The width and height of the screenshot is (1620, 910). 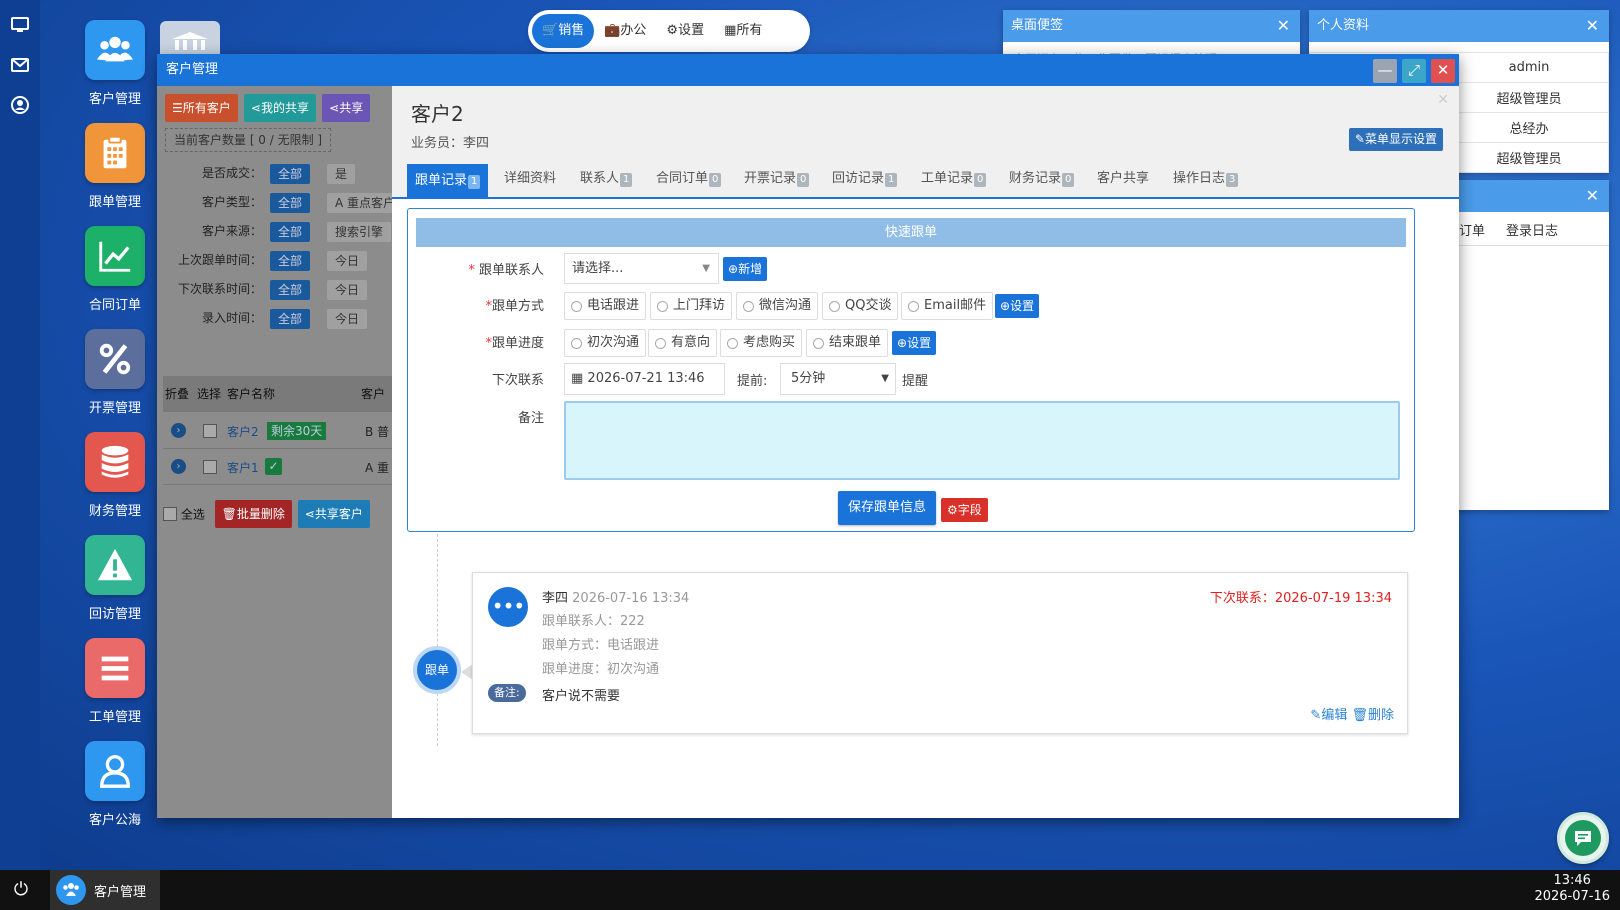 I want to click on progress-option-considering: 考虑购买, so click(x=761, y=343).